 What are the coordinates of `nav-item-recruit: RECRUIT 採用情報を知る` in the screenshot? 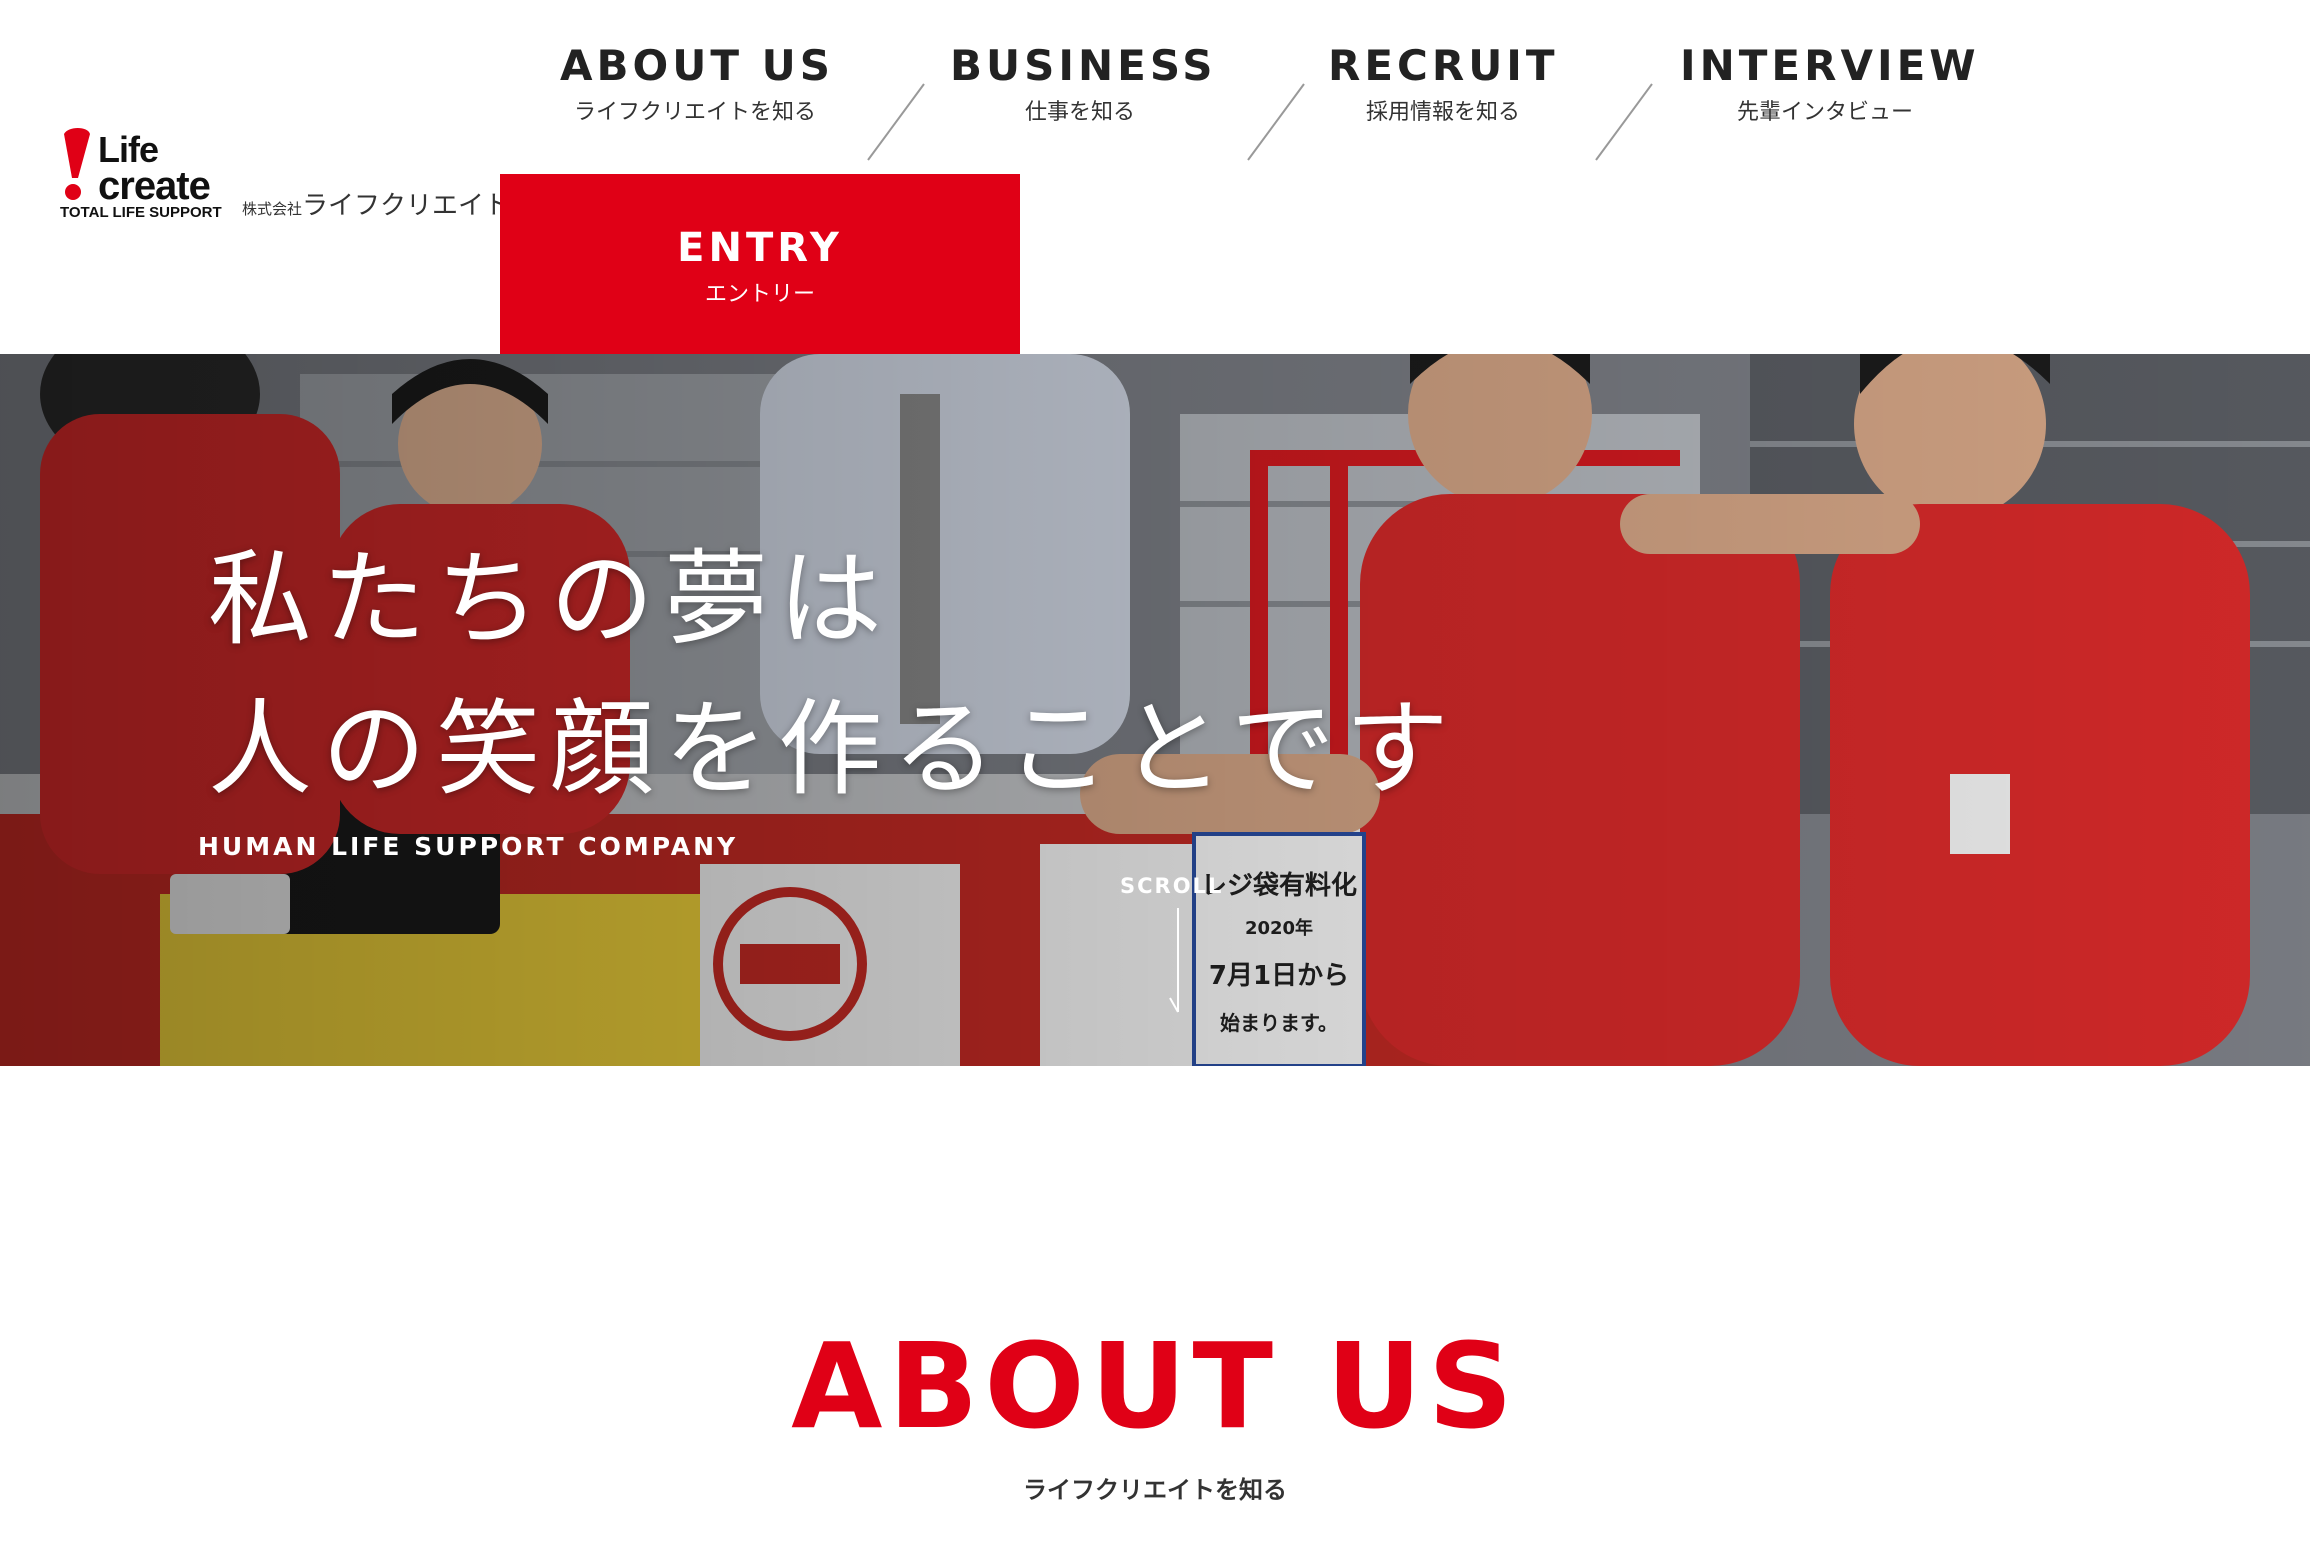 It's located at (1443, 83).